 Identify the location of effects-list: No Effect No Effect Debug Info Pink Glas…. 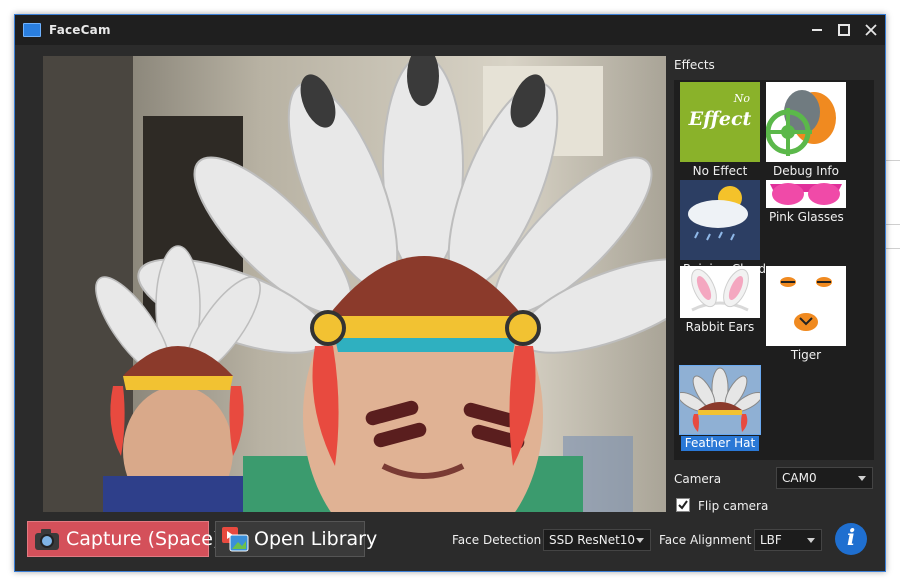
(774, 270).